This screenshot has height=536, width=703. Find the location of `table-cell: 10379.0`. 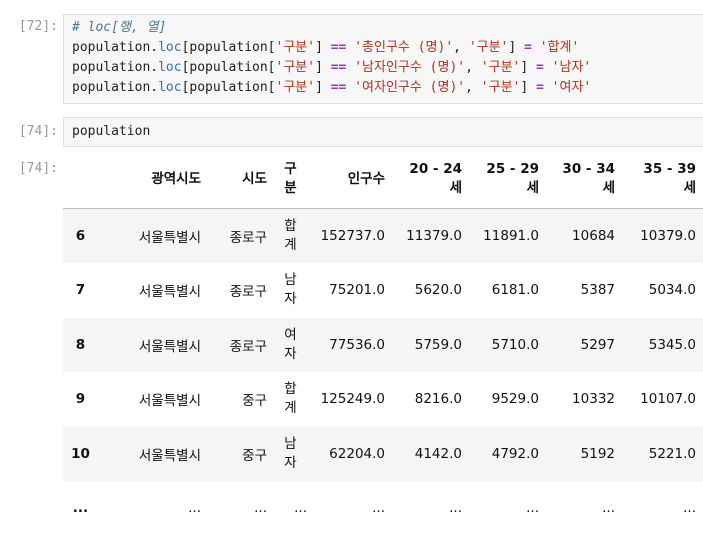

table-cell: 10379.0 is located at coordinates (668, 236).